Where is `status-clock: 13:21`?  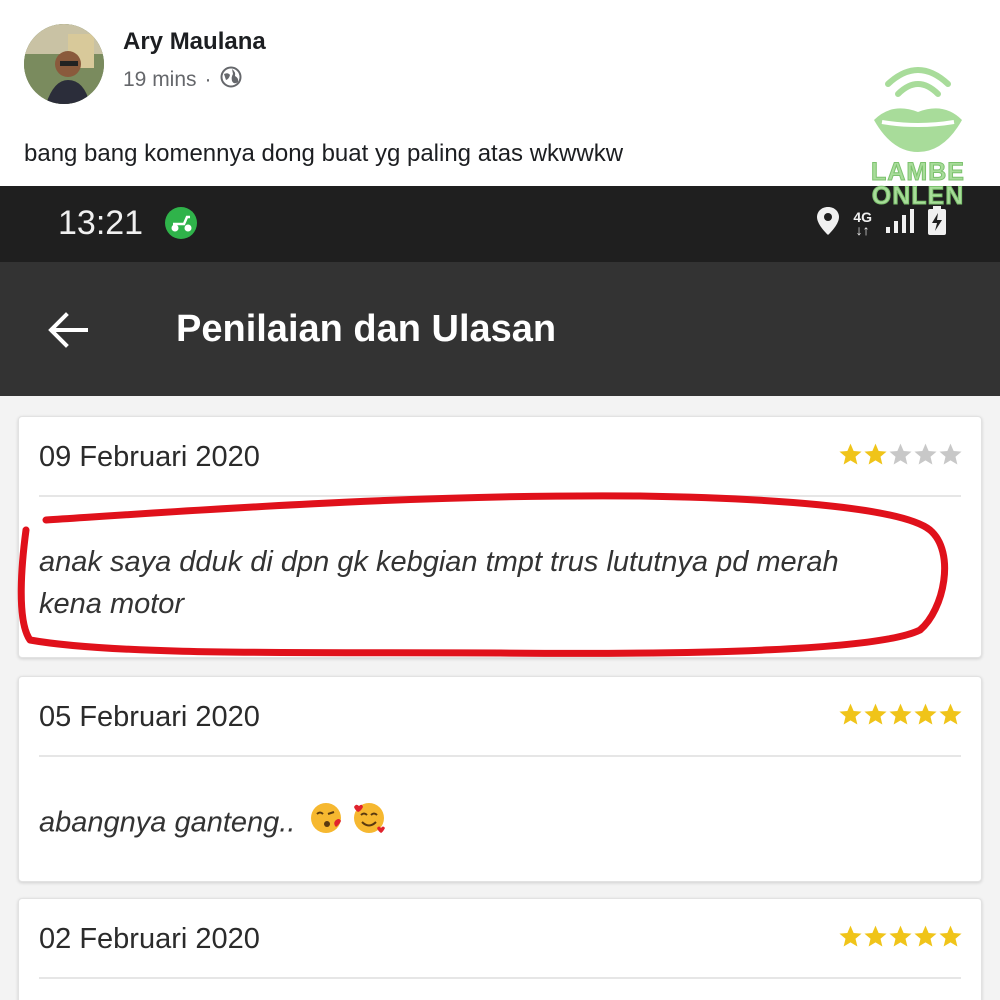 status-clock: 13:21 is located at coordinates (101, 223).